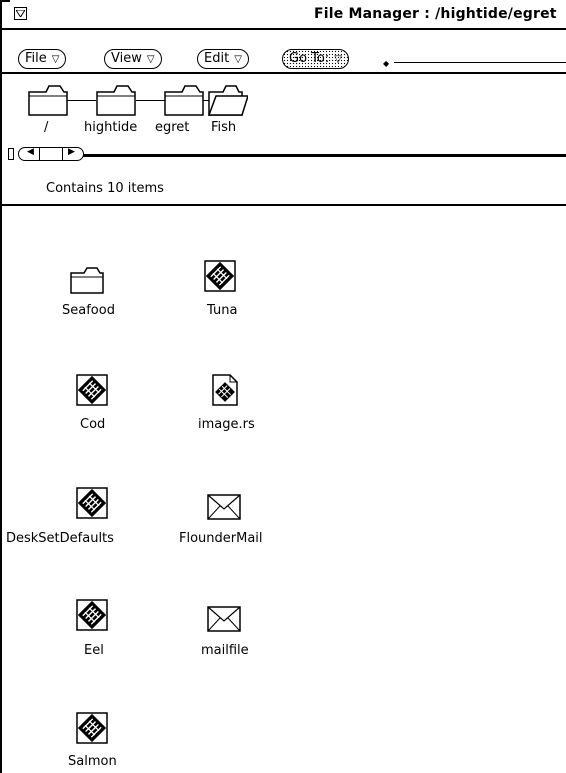  I want to click on scrollbar-cable, so click(324, 155).